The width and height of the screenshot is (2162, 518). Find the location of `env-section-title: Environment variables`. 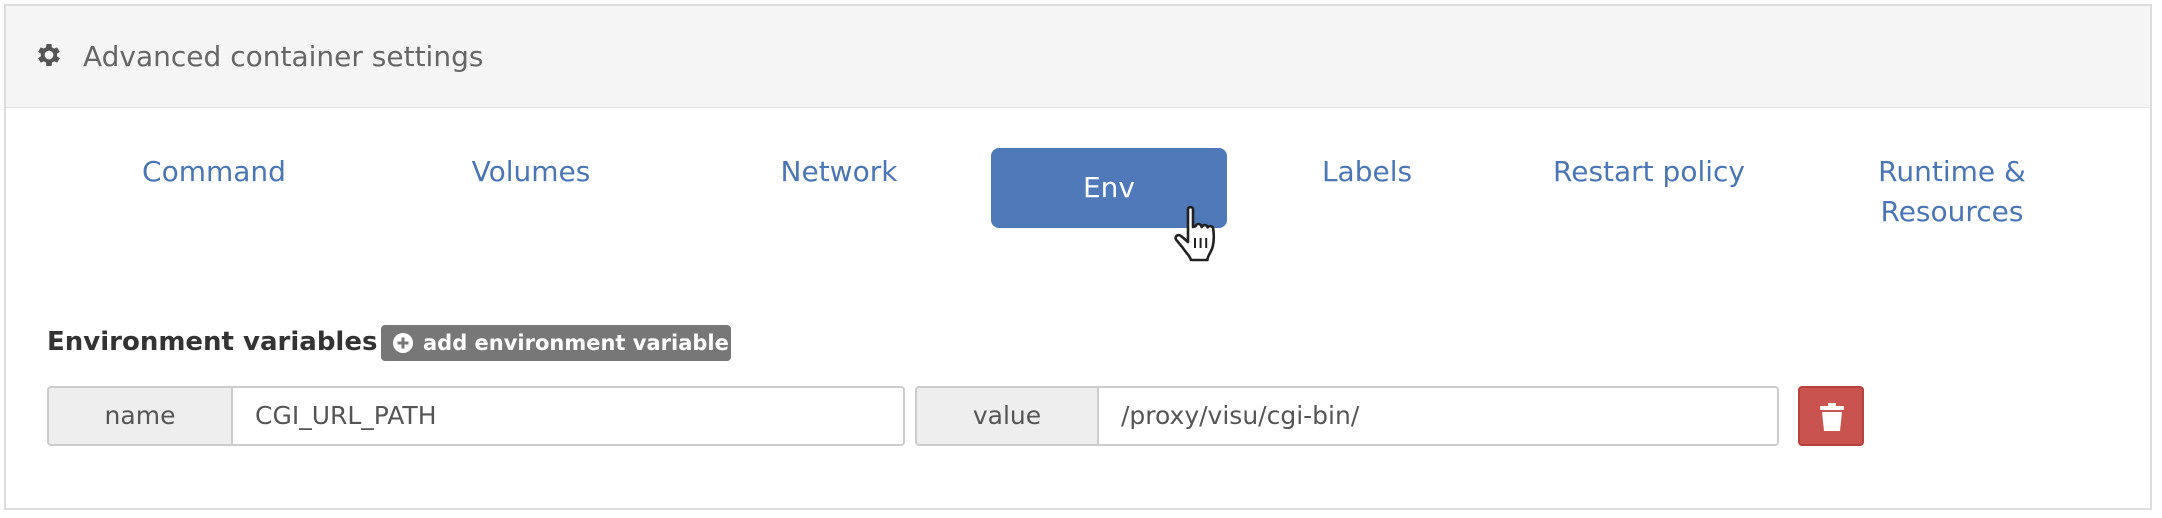

env-section-title: Environment variables is located at coordinates (212, 342).